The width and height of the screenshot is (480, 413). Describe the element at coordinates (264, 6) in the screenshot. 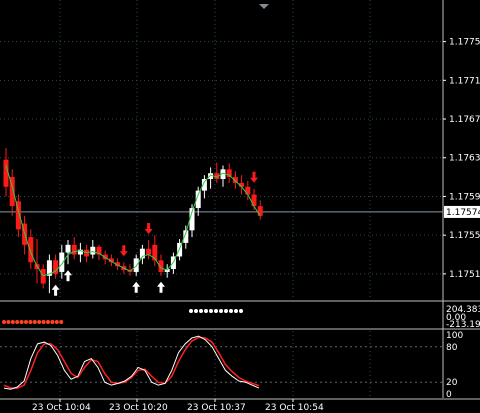

I see `scroll-marker-icon` at that location.